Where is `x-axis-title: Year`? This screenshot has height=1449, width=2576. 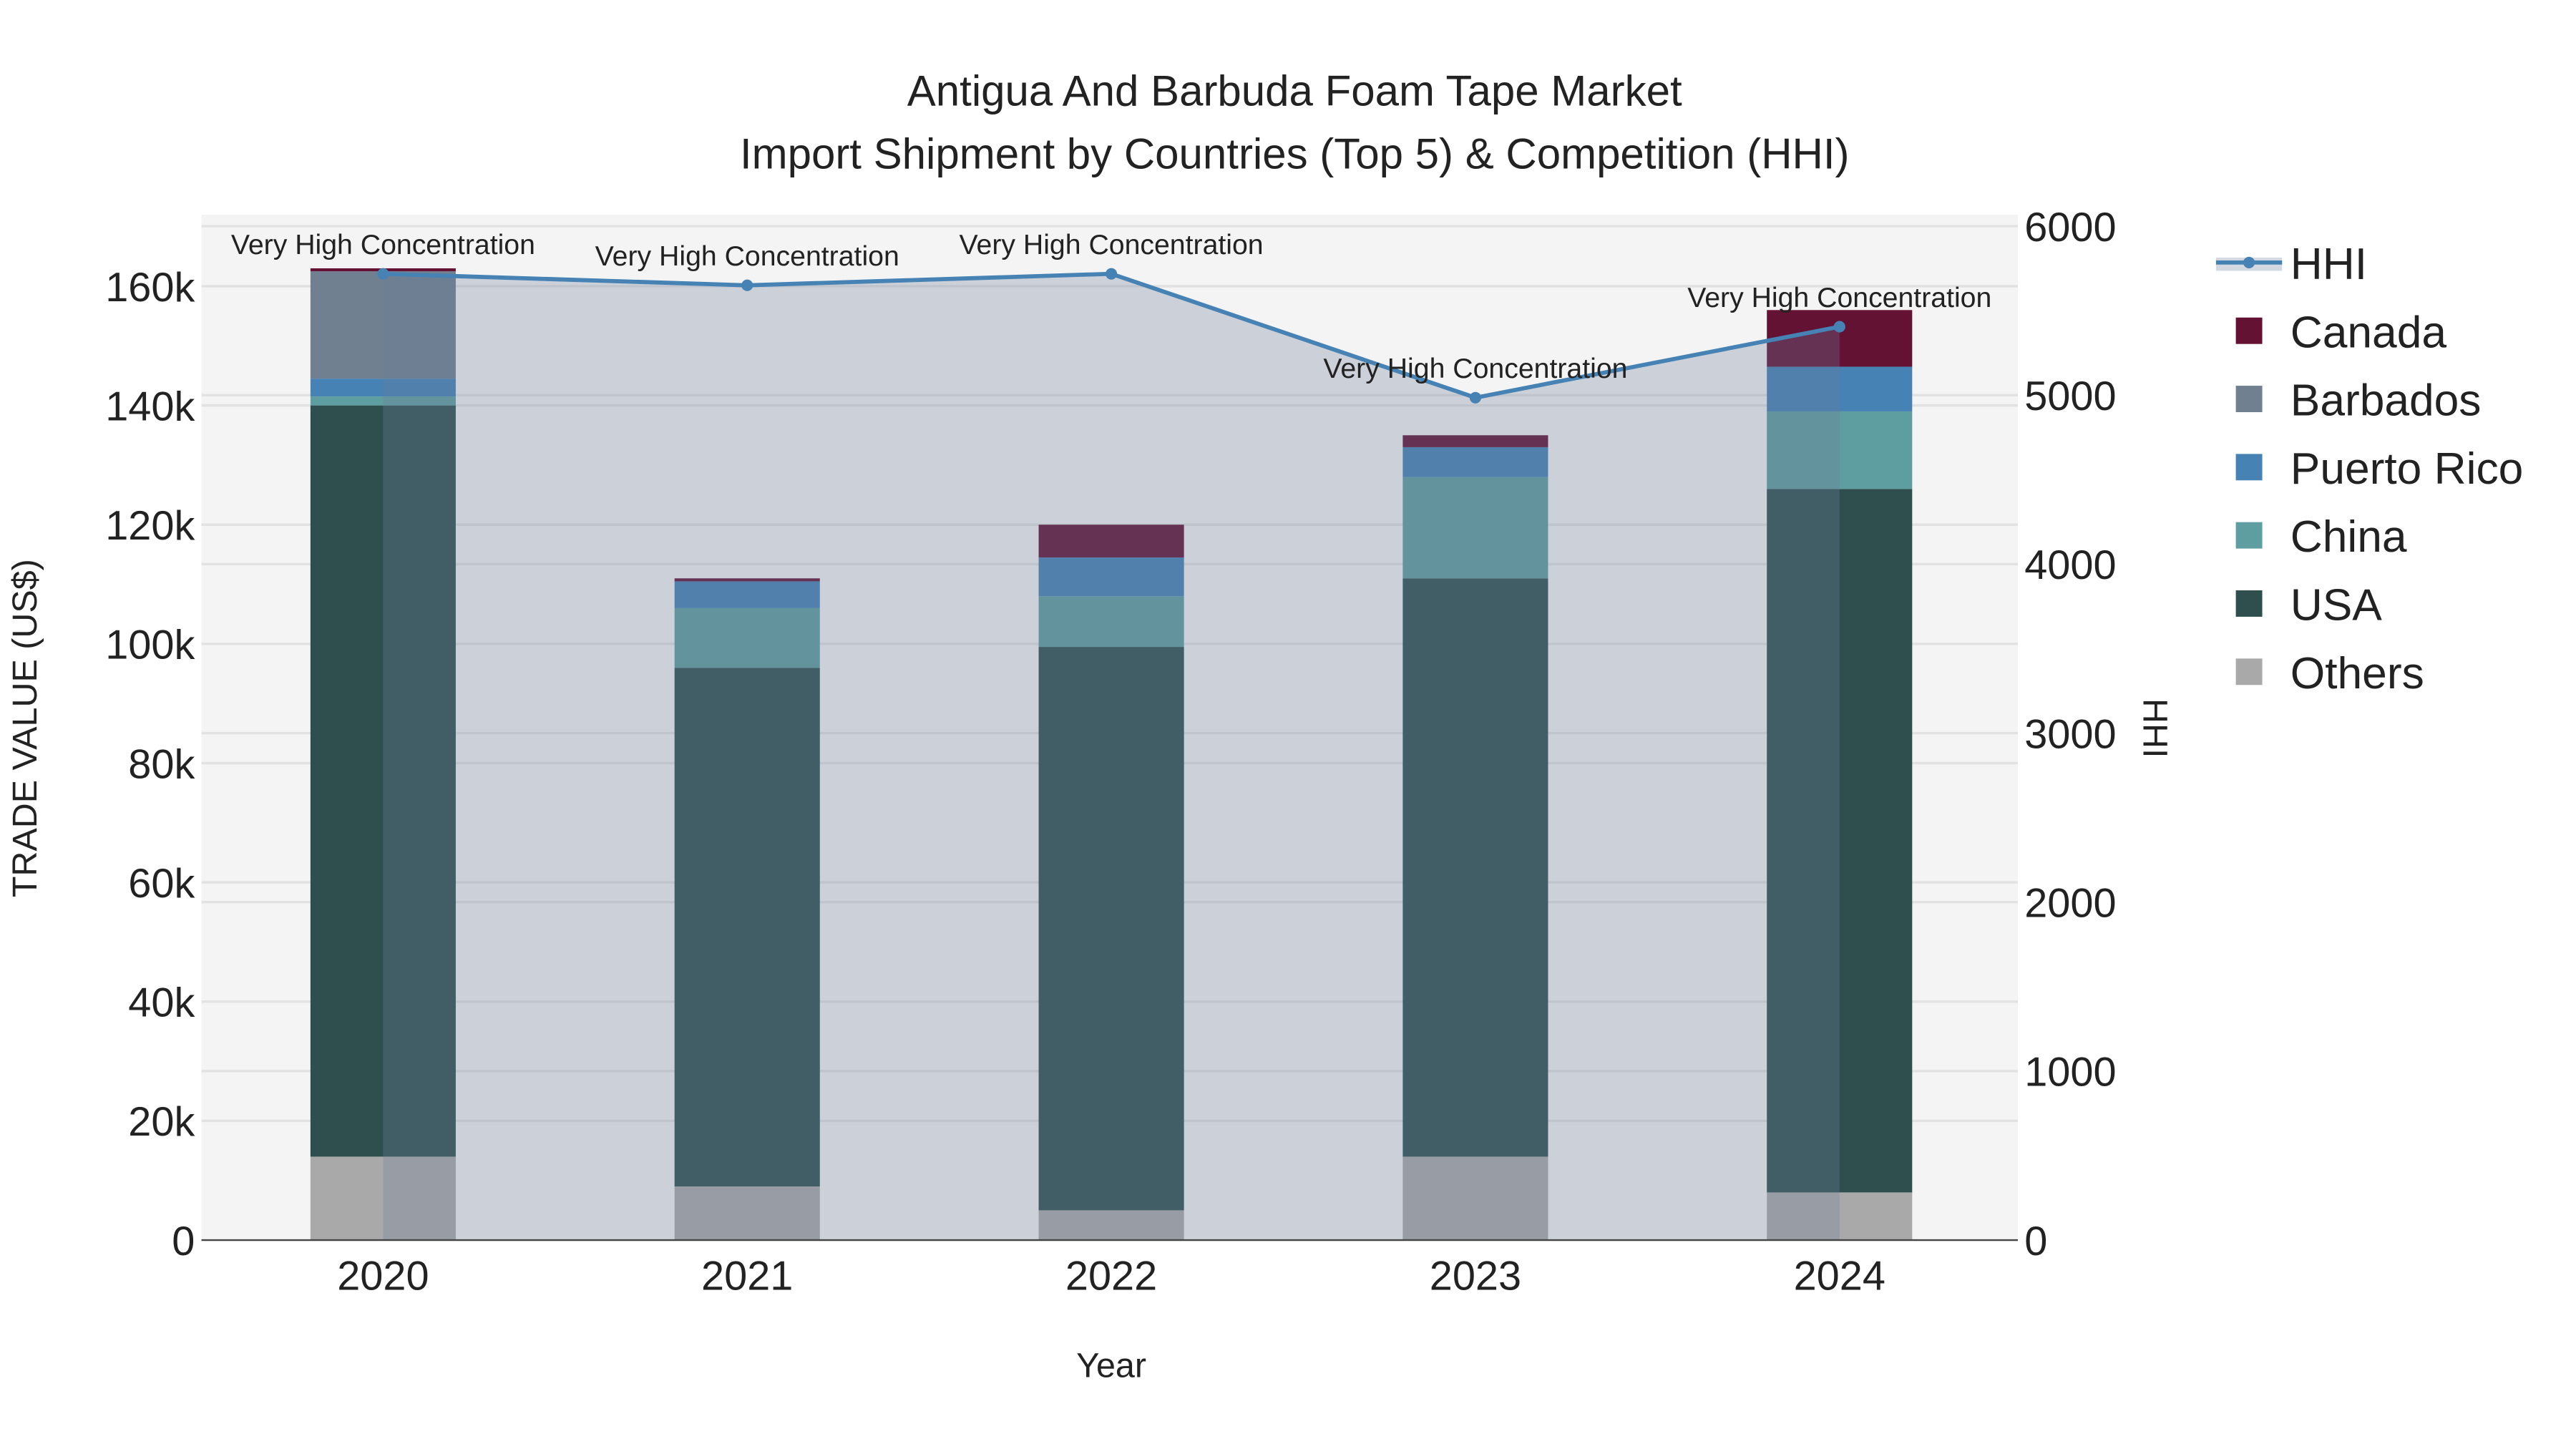 x-axis-title: Year is located at coordinates (1111, 1366).